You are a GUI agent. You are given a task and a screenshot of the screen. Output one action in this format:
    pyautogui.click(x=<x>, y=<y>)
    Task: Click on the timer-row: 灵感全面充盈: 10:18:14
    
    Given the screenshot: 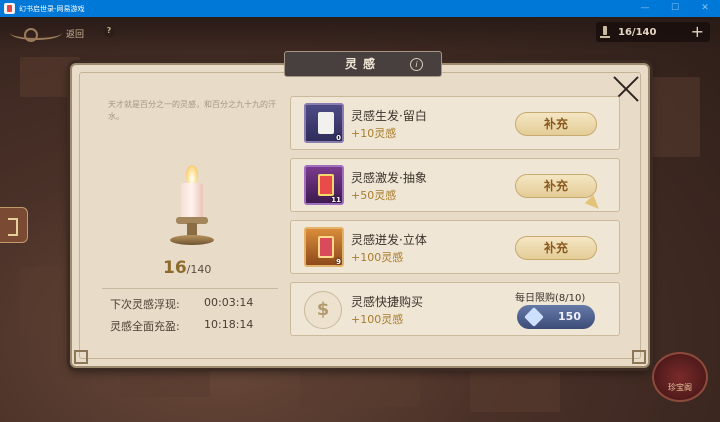 What is the action you would take?
    pyautogui.click(x=190, y=326)
    